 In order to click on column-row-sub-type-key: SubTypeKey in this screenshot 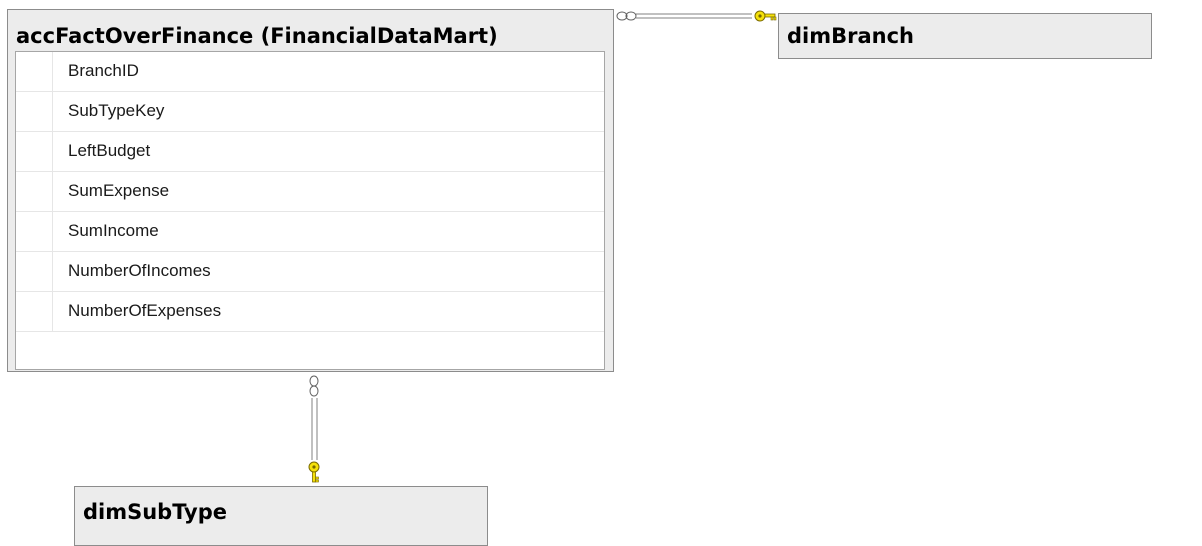, I will do `click(310, 112)`.